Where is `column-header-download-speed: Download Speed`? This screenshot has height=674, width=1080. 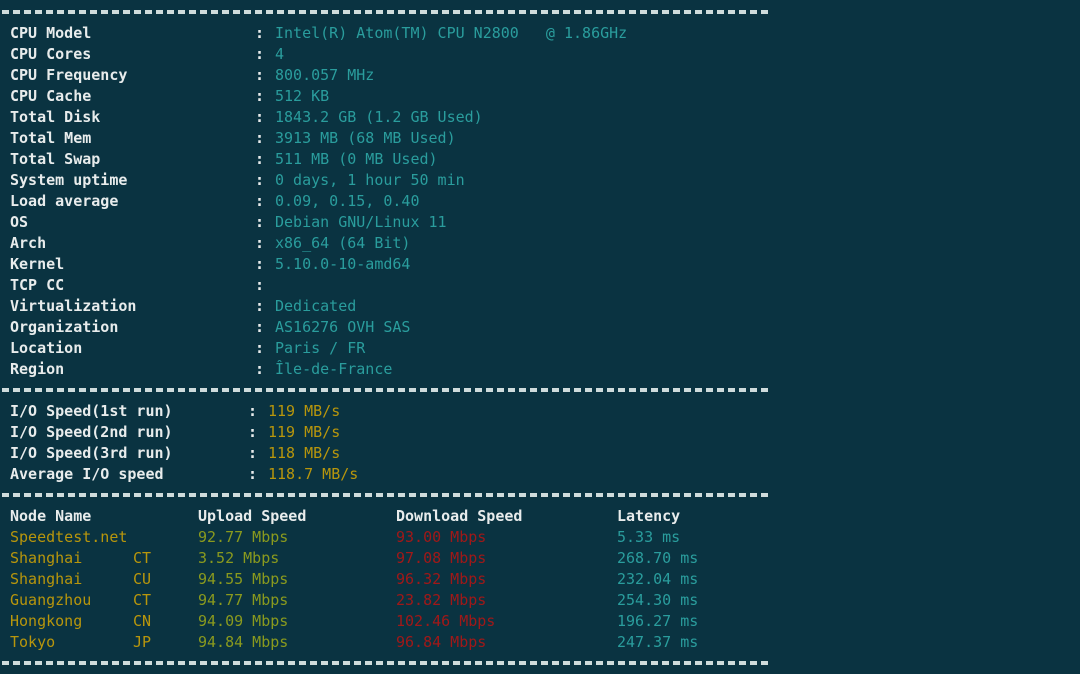
column-header-download-speed: Download Speed is located at coordinates (459, 516).